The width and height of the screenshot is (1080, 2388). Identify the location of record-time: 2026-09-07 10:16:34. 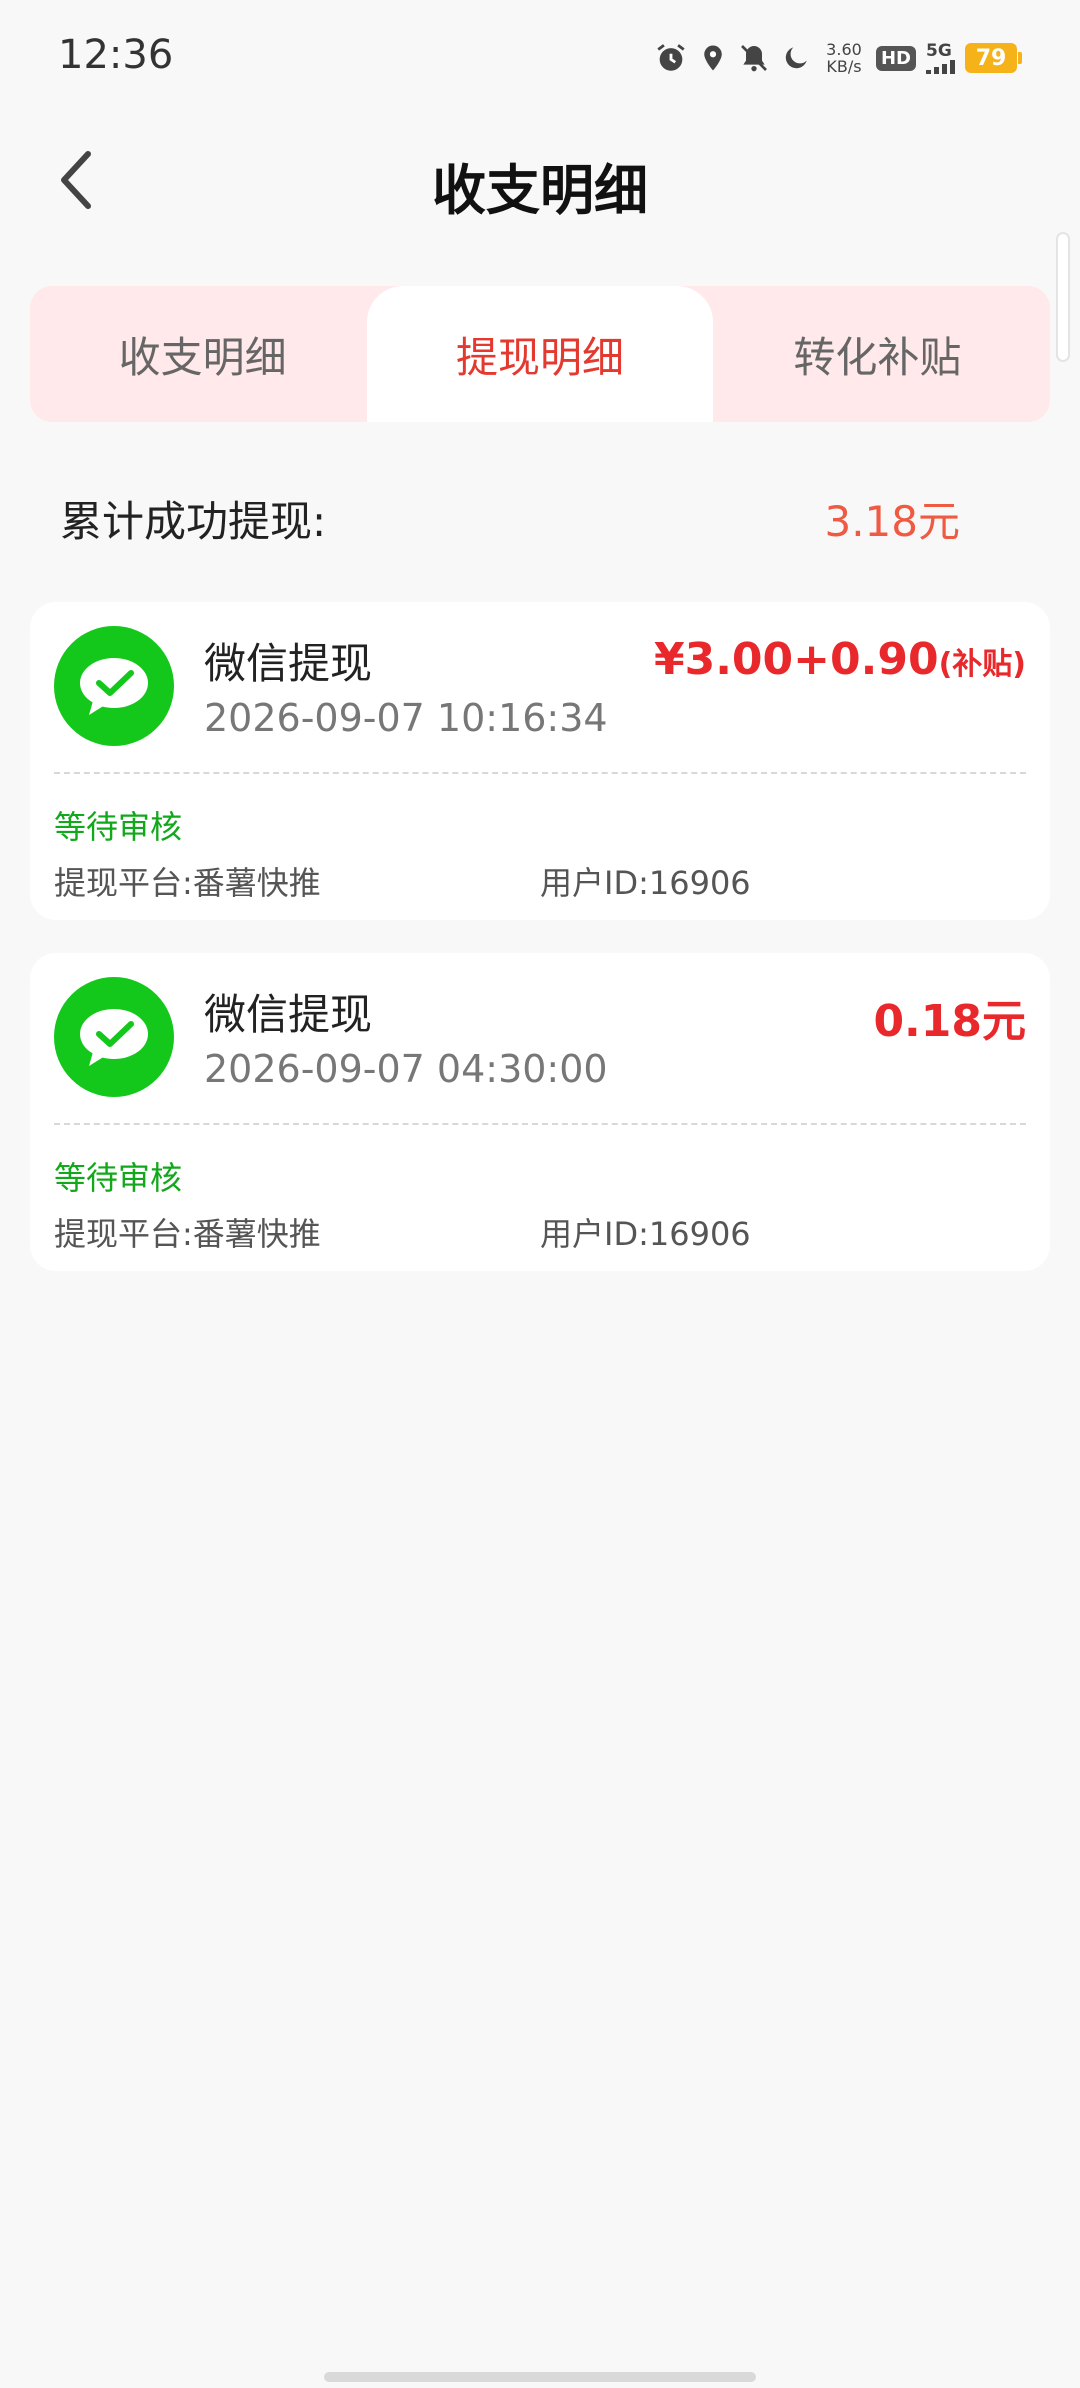
(406, 718).